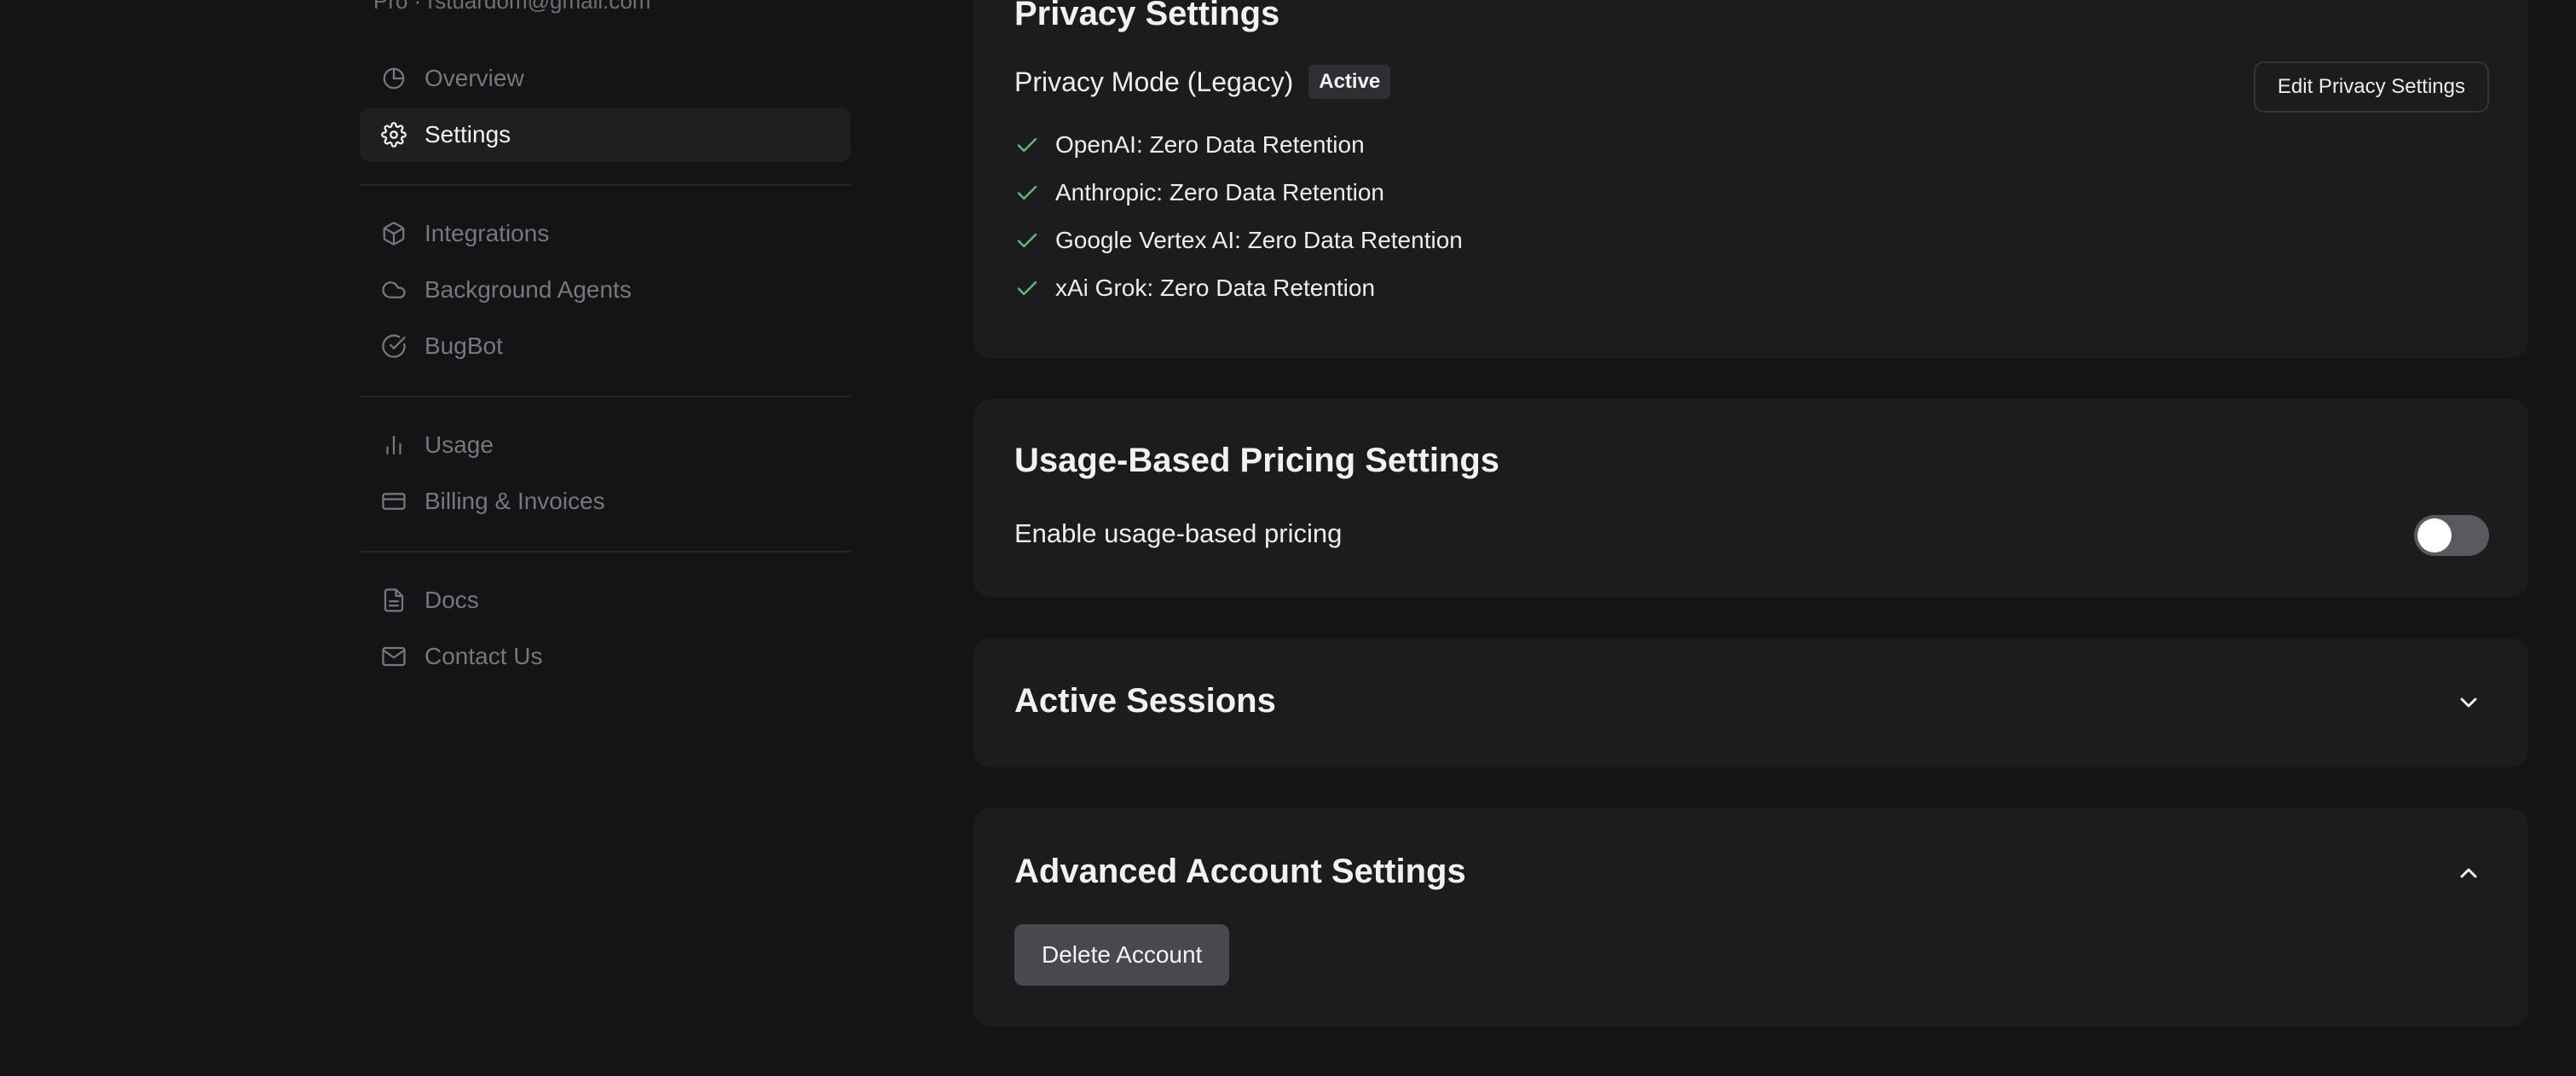 The height and width of the screenshot is (1076, 2576). I want to click on sidebar-item-label: Integrations, so click(487, 233).